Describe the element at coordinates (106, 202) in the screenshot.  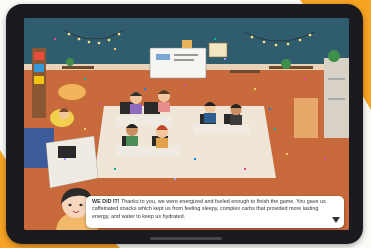
I see `dialog-highlight: WE DID IT!` at that location.